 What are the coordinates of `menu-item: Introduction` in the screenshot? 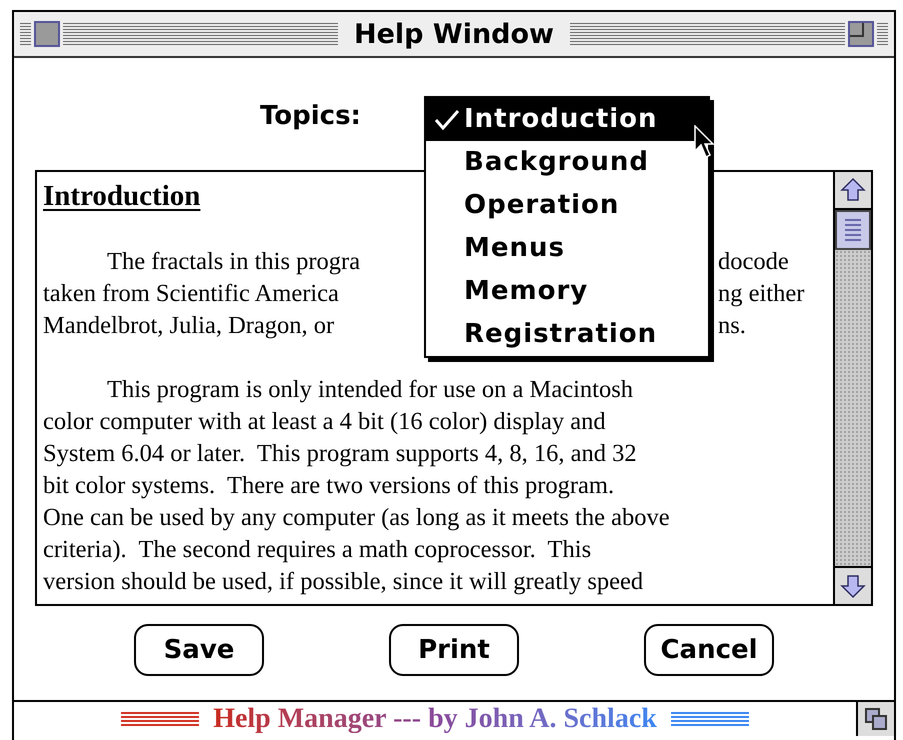 It's located at (567, 119).